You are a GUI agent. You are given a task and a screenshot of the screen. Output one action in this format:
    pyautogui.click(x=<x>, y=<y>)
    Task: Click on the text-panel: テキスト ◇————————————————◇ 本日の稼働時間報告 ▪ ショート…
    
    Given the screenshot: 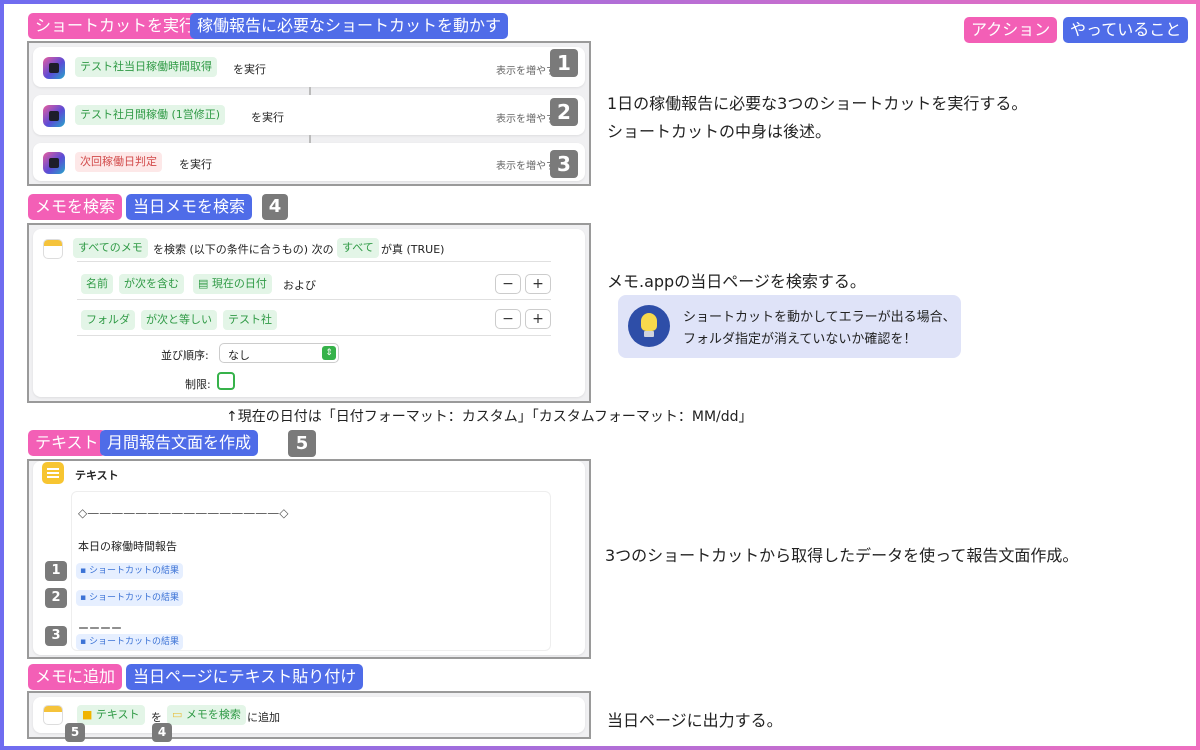 What is the action you would take?
    pyautogui.click(x=309, y=559)
    